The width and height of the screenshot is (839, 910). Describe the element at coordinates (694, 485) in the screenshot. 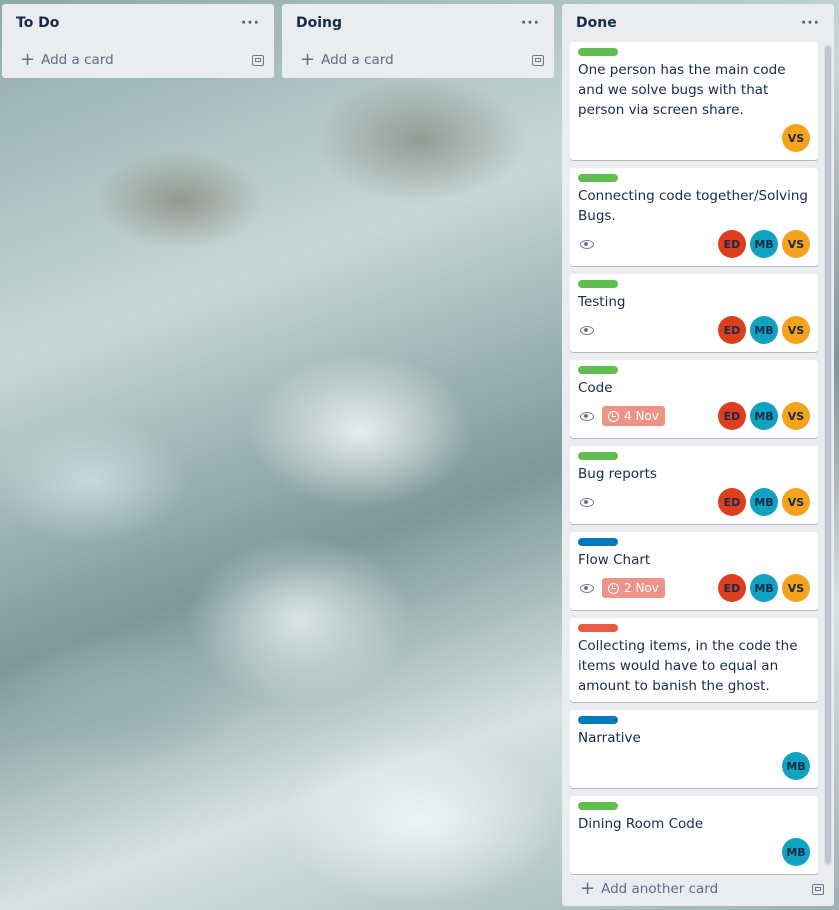

I see `card: Bug reports ED MB VS` at that location.